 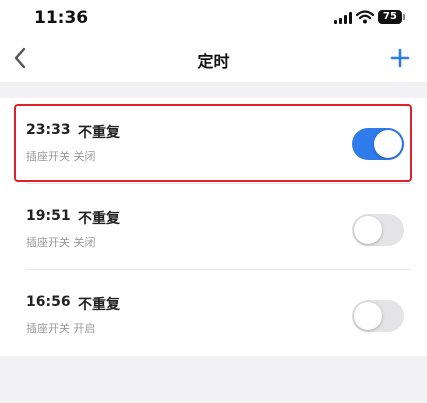 What do you see at coordinates (343, 18) in the screenshot?
I see `cellular-signal-icon` at bounding box center [343, 18].